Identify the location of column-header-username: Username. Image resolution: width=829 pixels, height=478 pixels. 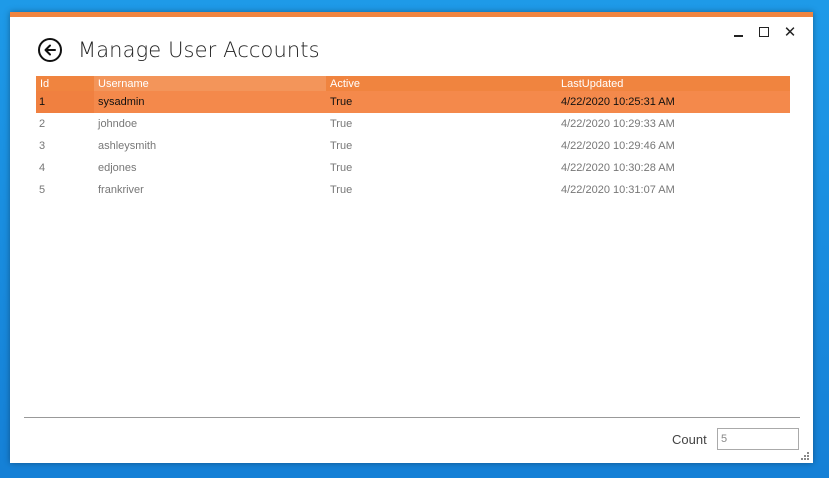
(210, 83).